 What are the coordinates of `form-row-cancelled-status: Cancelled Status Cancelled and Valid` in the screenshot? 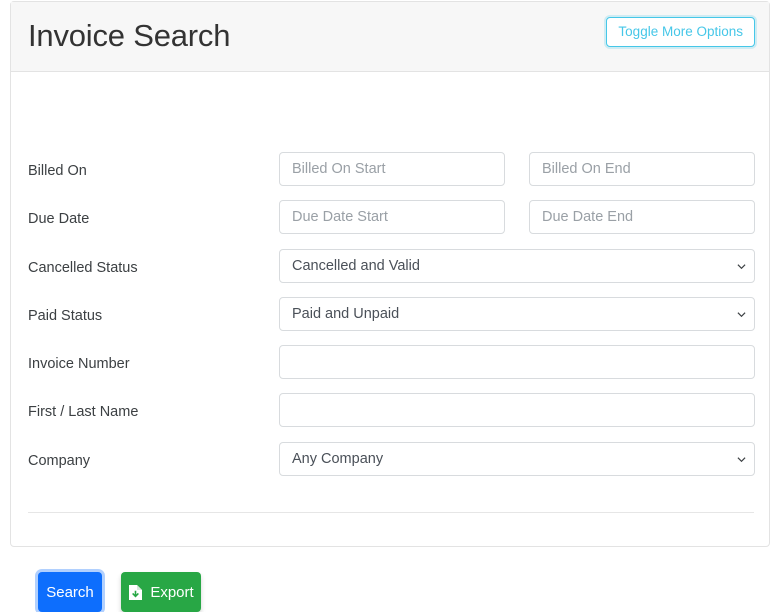 It's located at (390, 268).